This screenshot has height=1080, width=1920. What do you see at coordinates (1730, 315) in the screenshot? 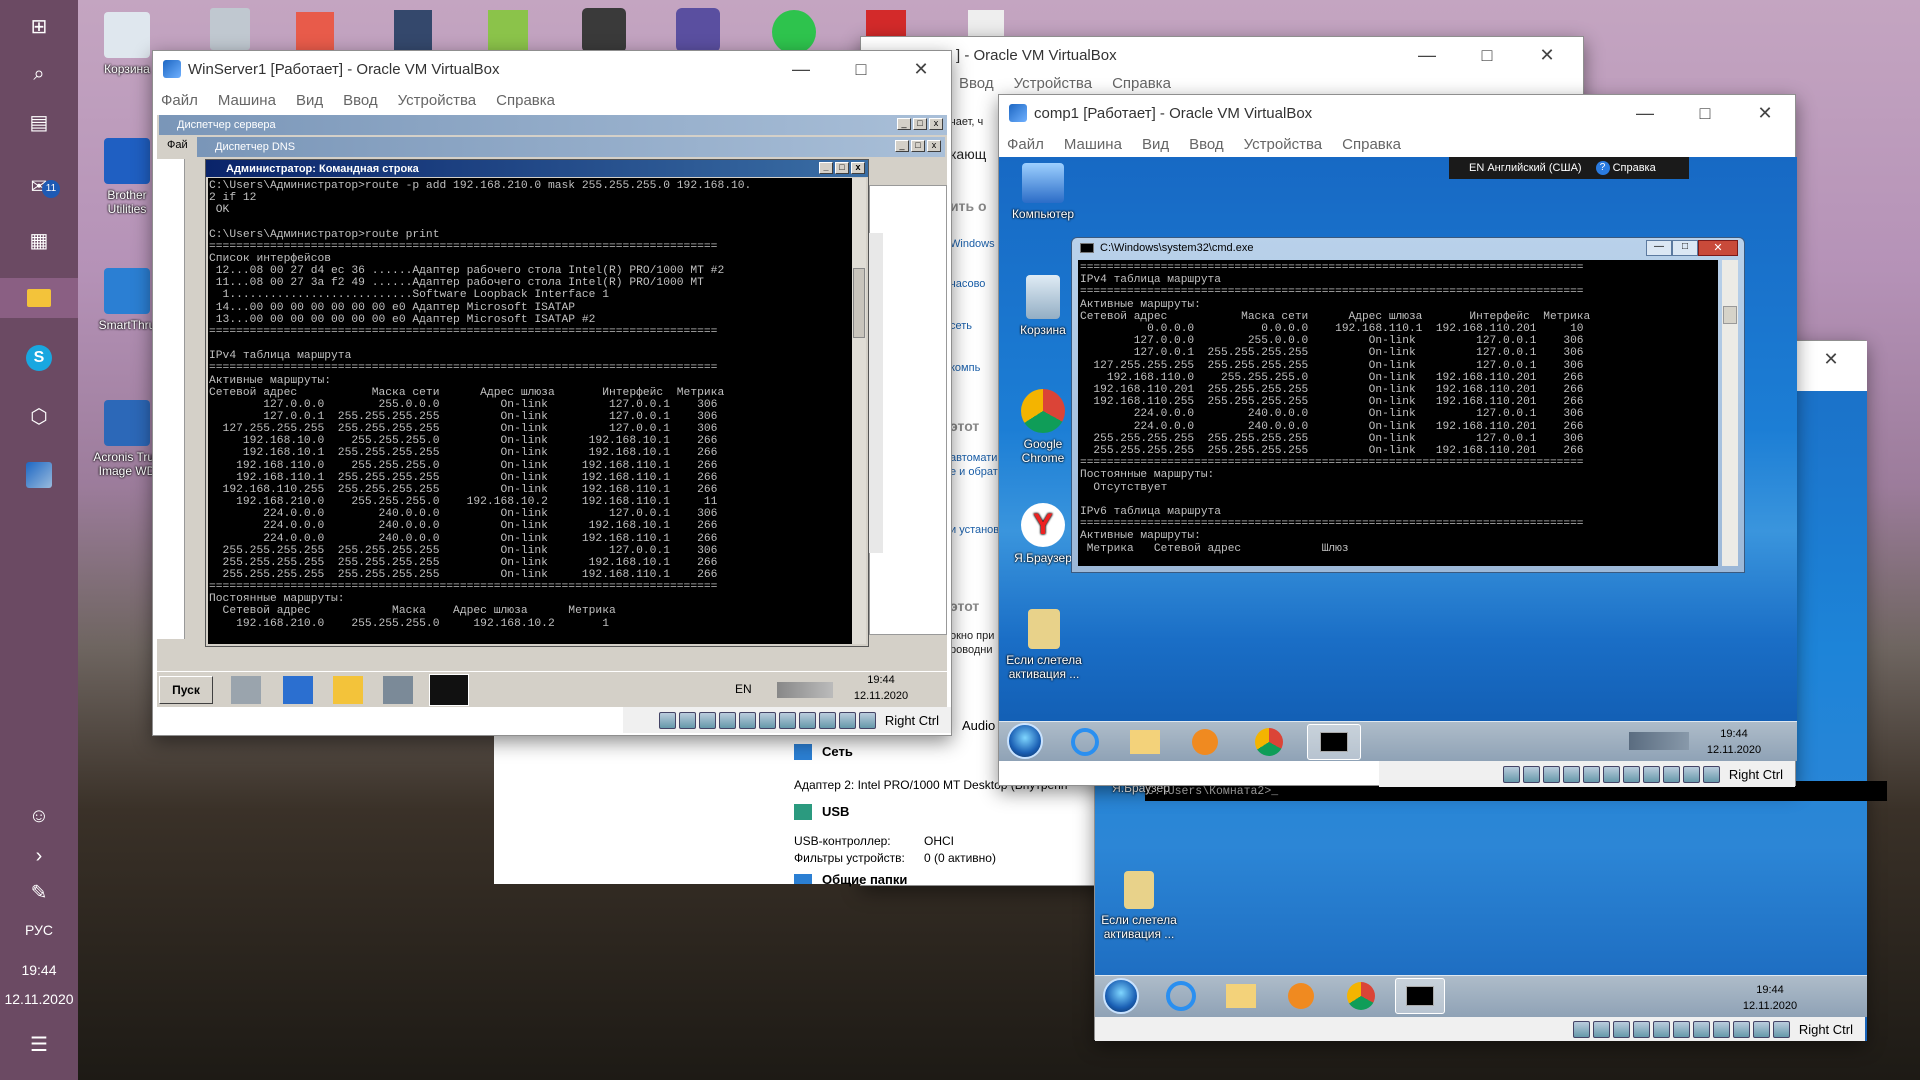
I see `scroll-thumb` at bounding box center [1730, 315].